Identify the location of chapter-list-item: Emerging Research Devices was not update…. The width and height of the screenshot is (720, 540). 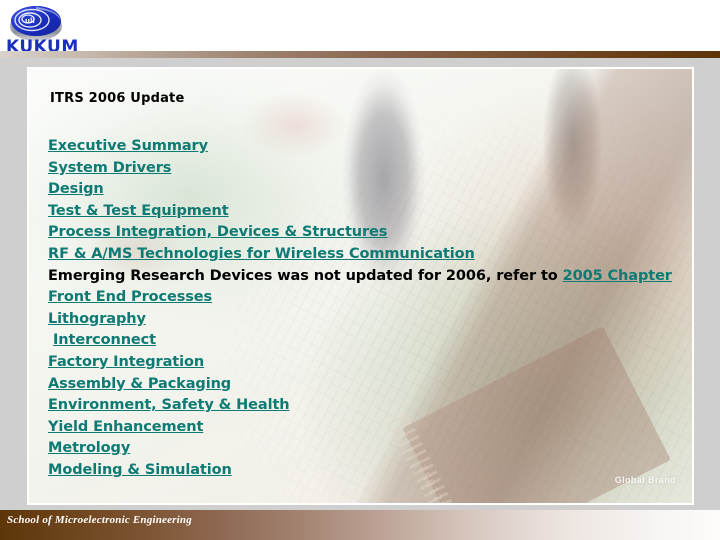
(360, 277).